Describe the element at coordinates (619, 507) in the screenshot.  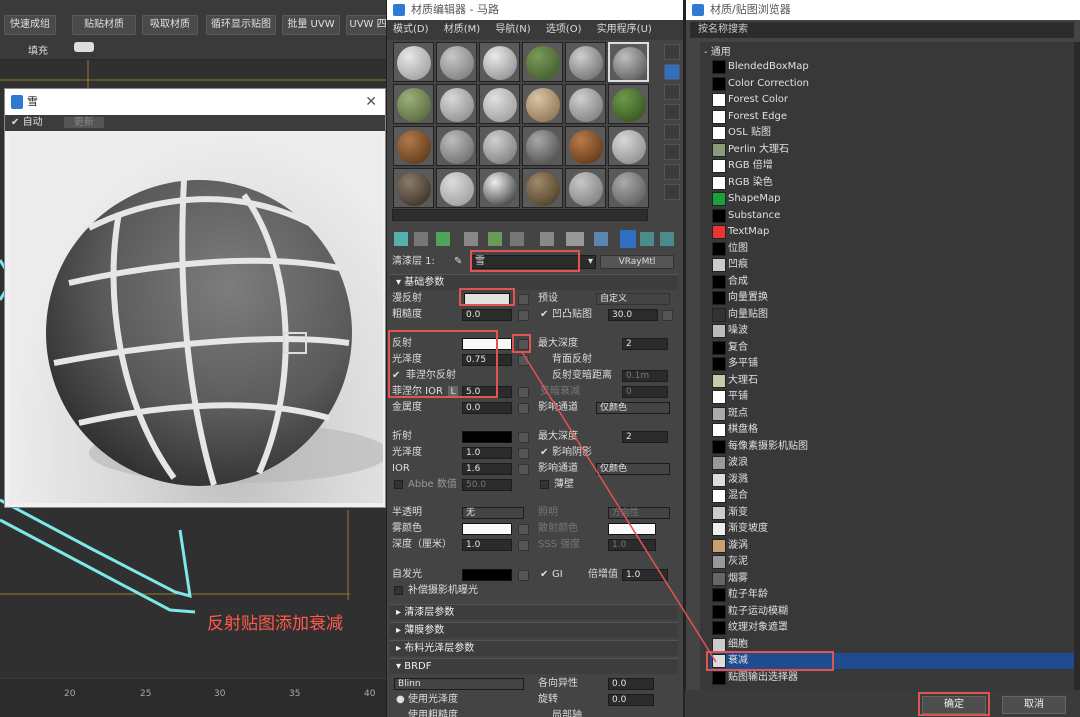
I see `annotation-arrow` at that location.